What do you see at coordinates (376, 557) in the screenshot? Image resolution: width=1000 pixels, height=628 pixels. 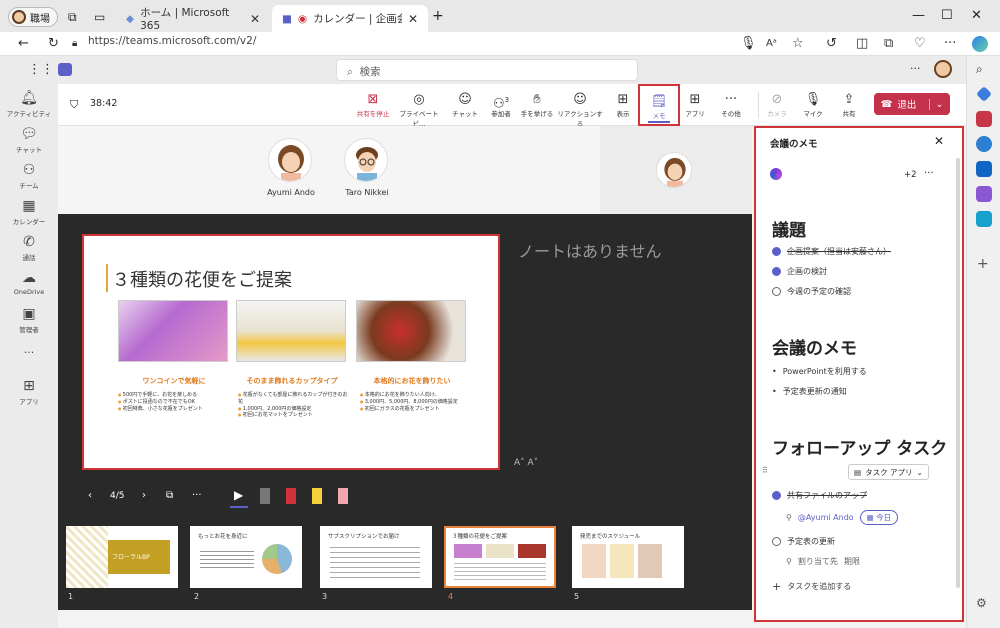 I see `slide-thumbnail: サブスクリプションでお届け` at bounding box center [376, 557].